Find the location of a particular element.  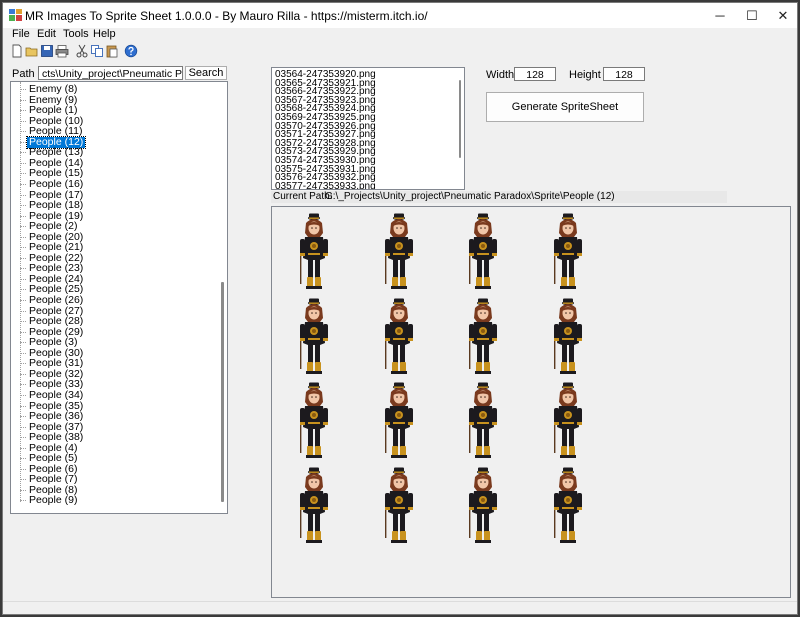

maximize-button: ☐ is located at coordinates (752, 15).